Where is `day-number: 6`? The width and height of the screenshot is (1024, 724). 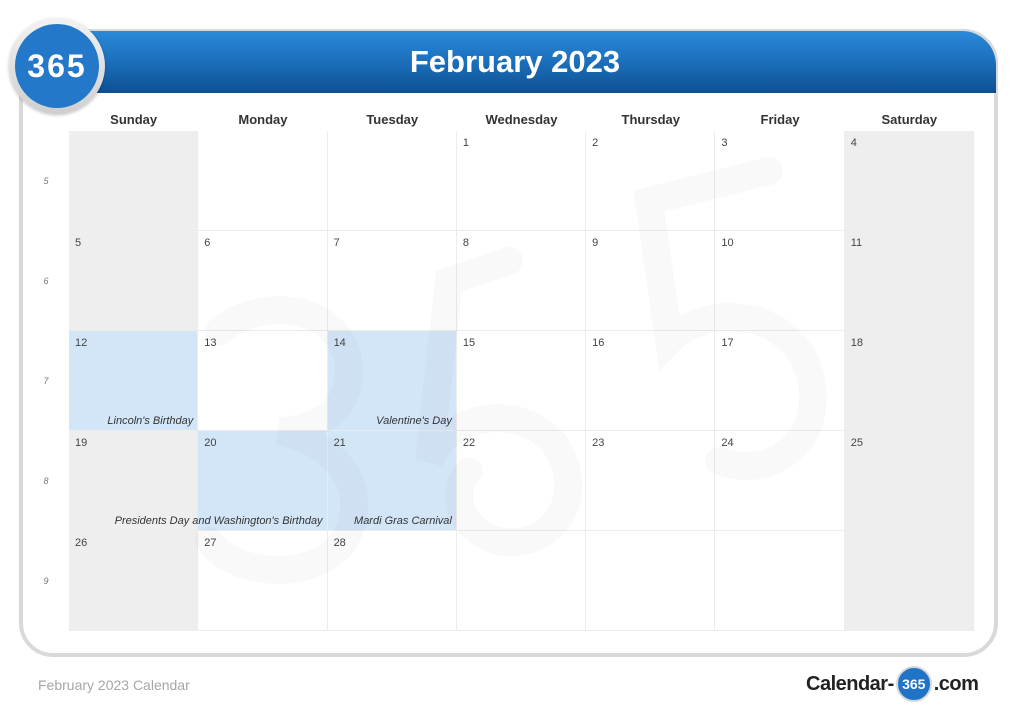 day-number: 6 is located at coordinates (207, 243).